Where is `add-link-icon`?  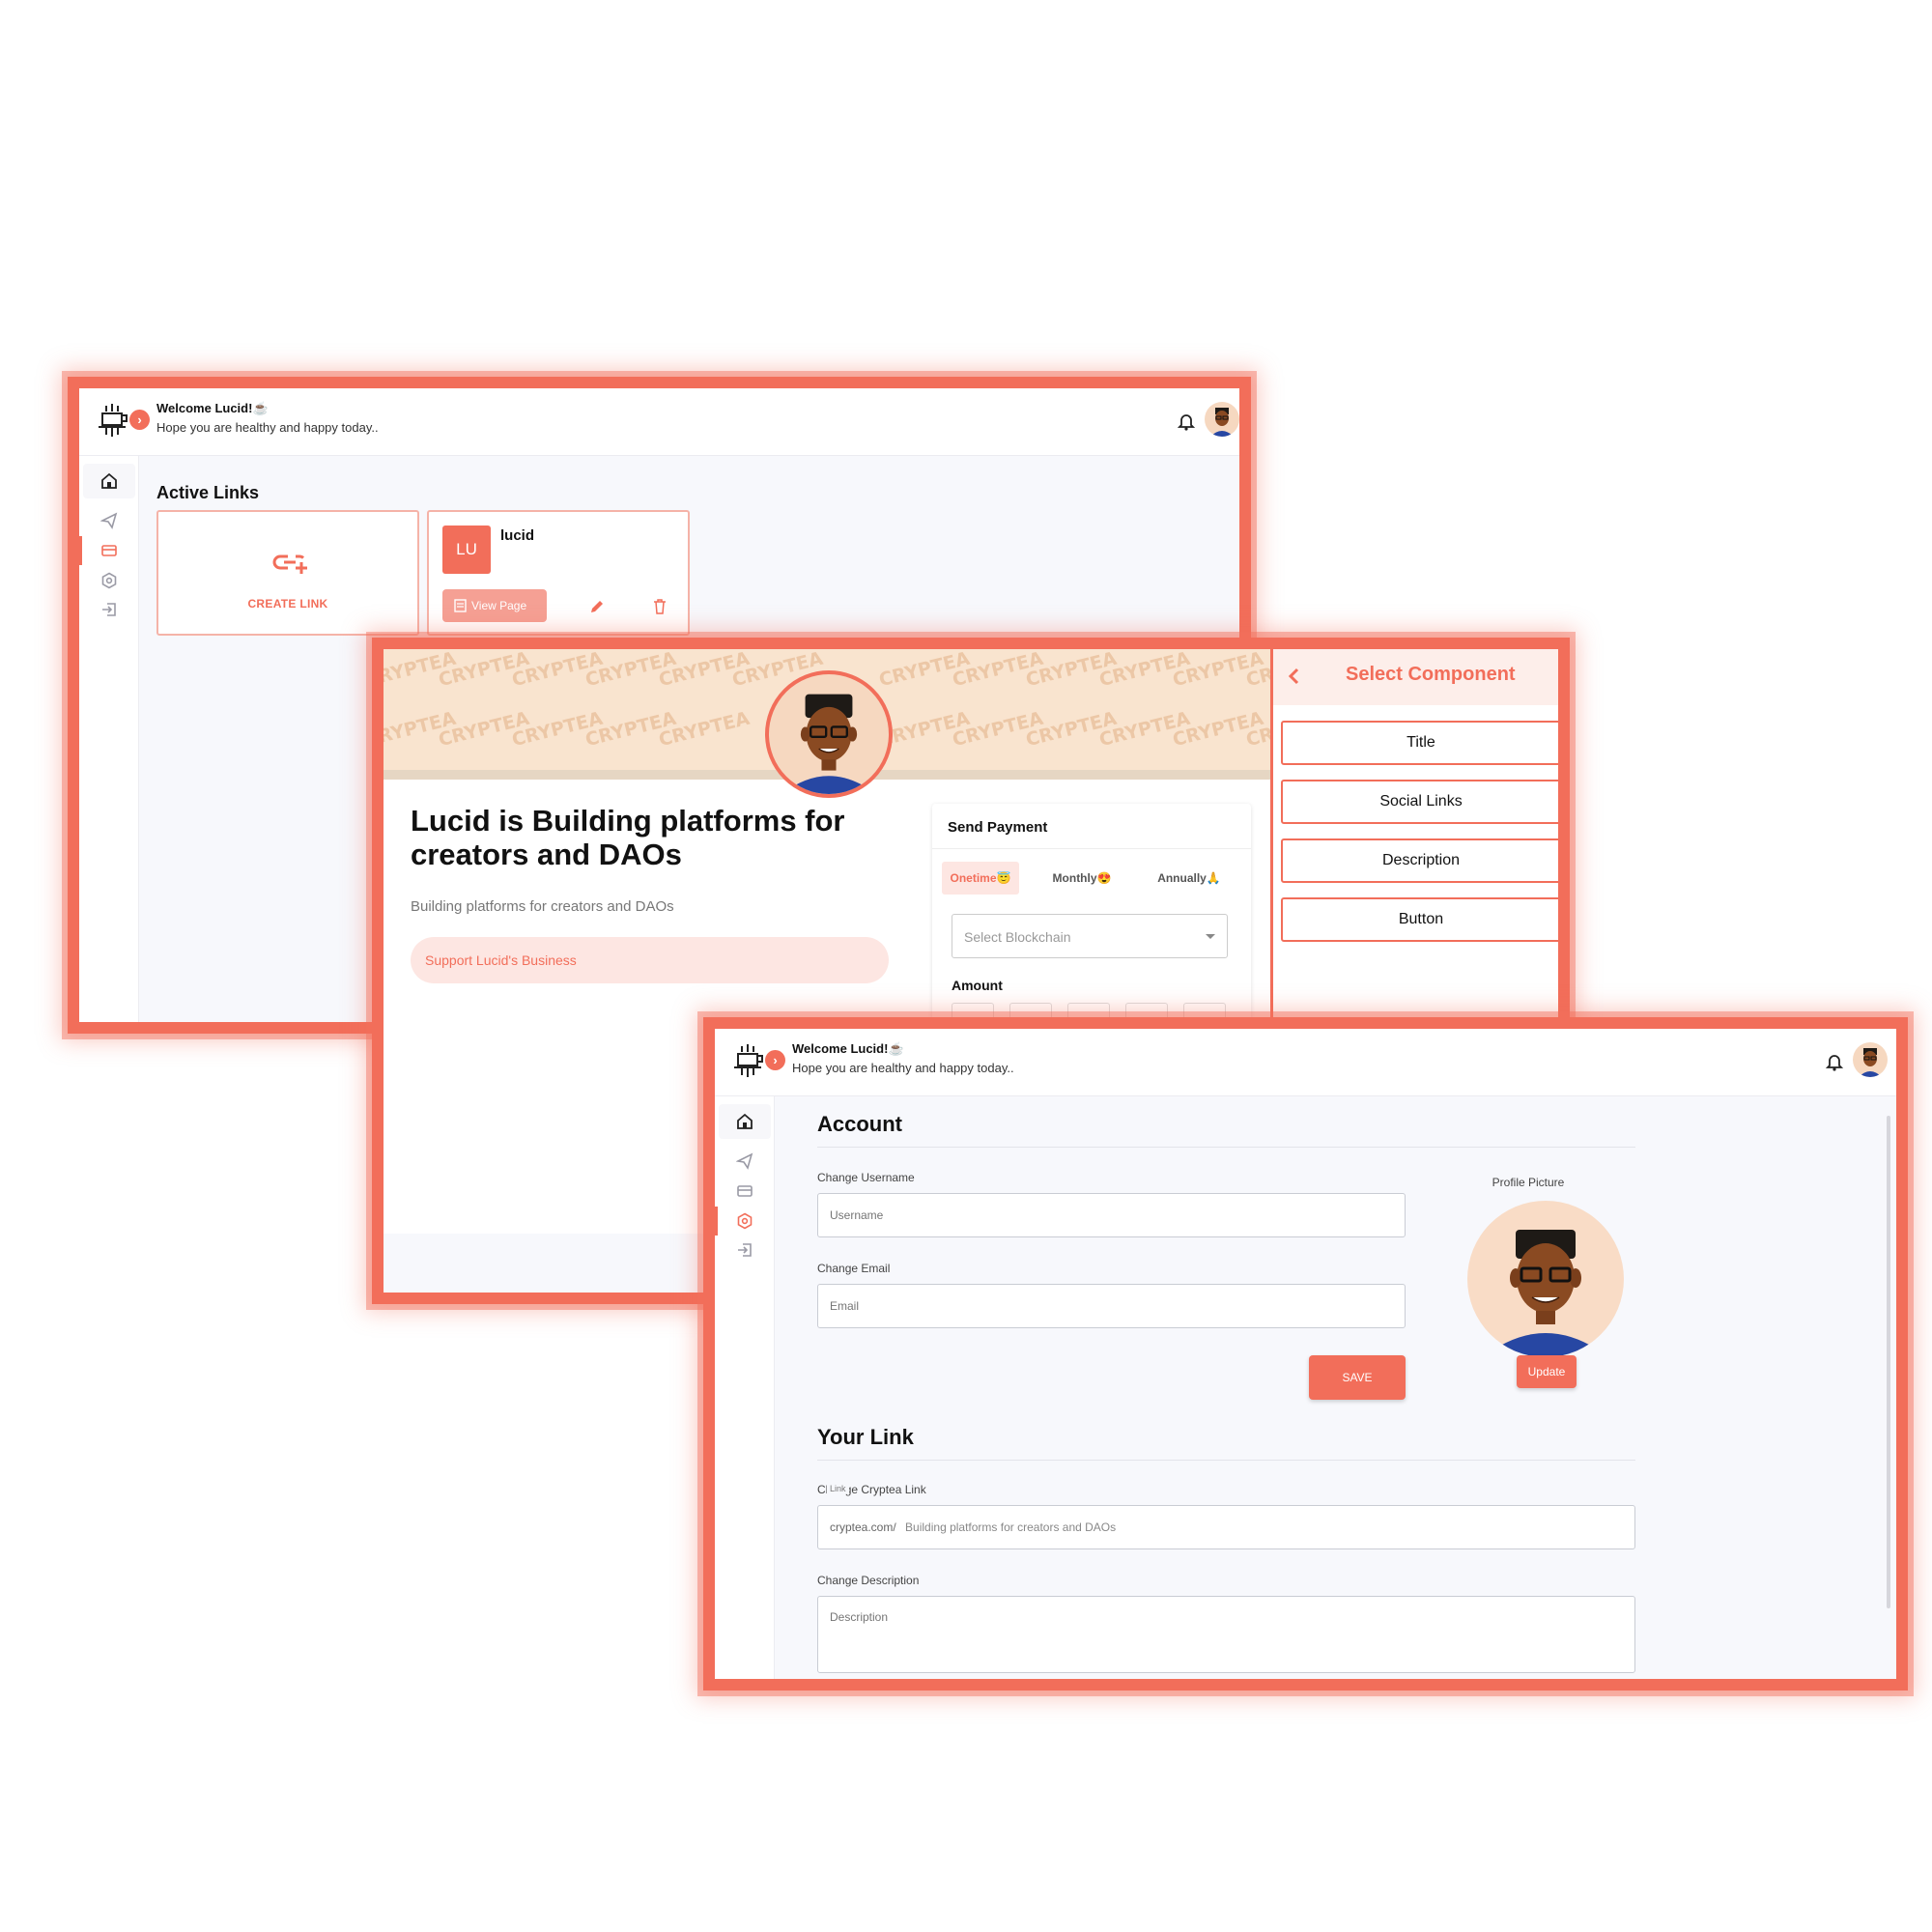
add-link-icon is located at coordinates (289, 564).